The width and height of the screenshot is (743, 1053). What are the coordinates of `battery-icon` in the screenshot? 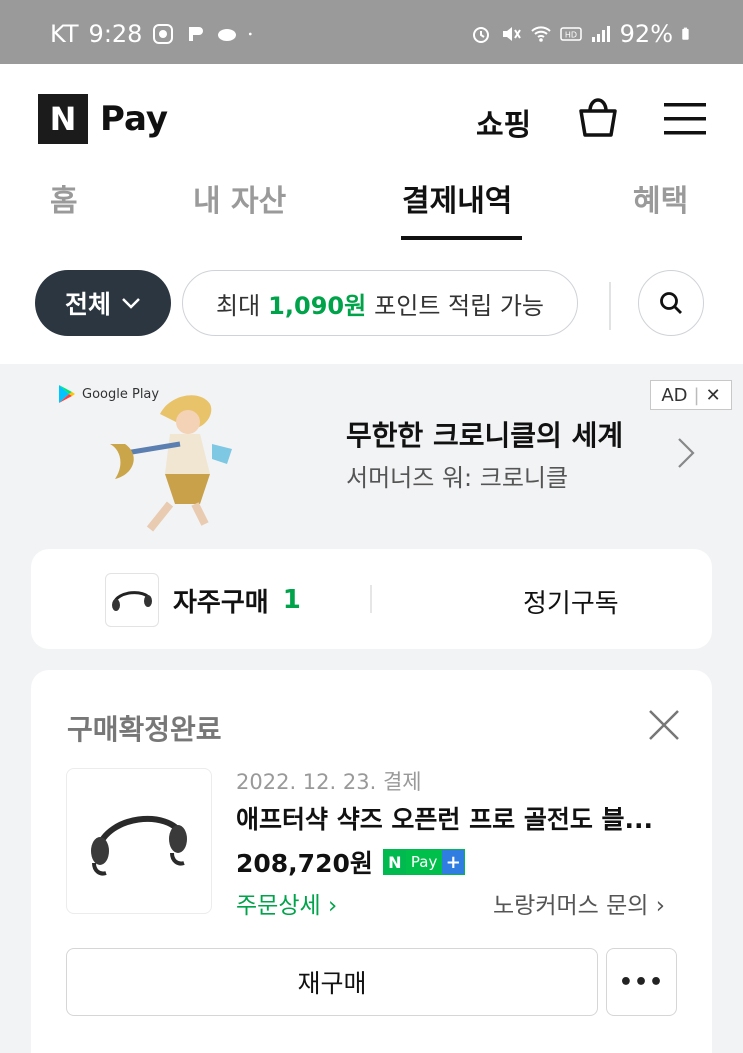 It's located at (685, 33).